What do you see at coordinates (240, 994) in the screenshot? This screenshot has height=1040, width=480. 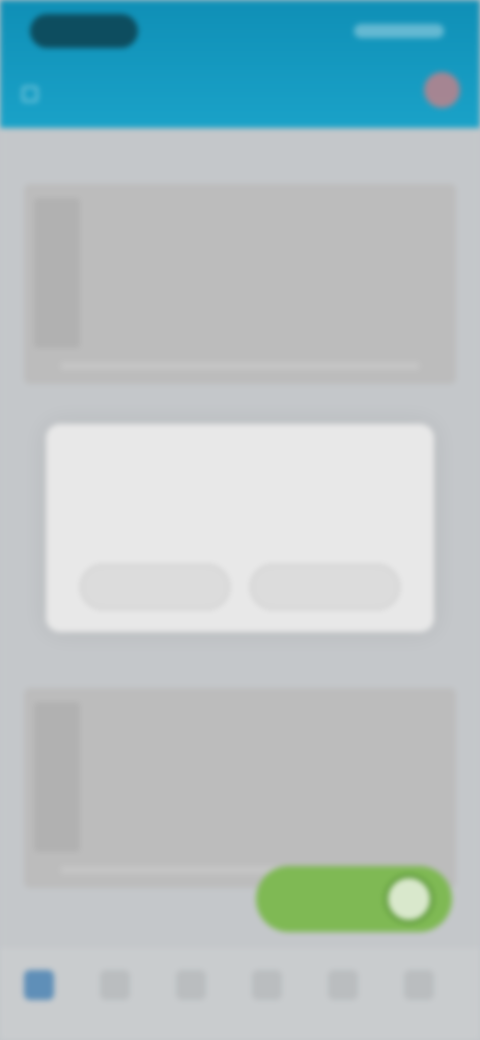 I see `bottom-navigation` at bounding box center [240, 994].